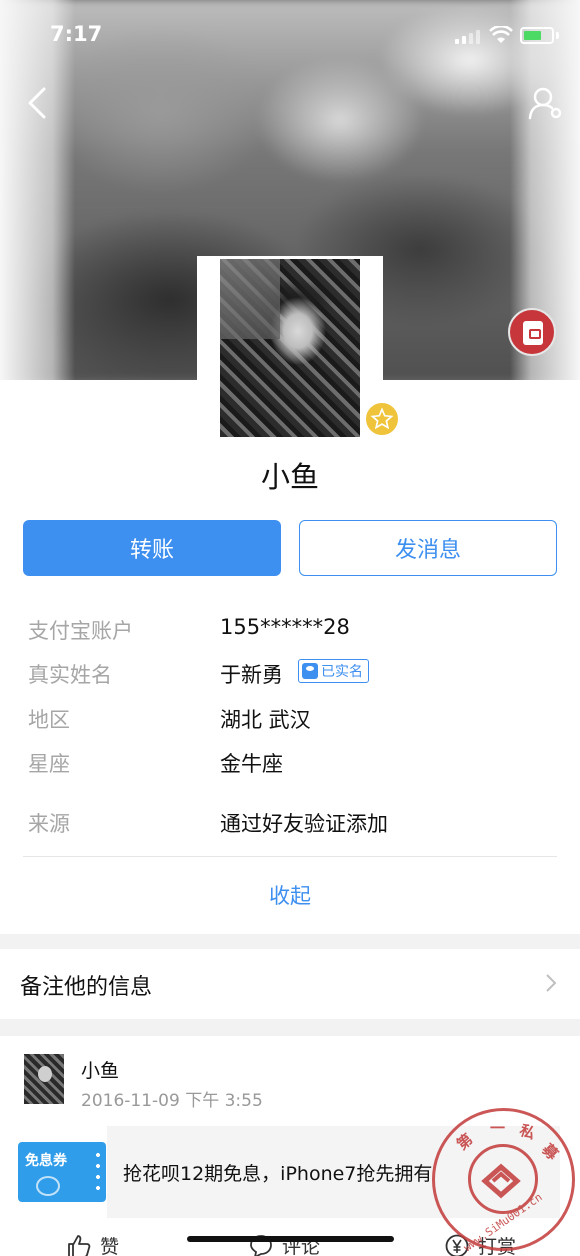 This screenshot has width=580, height=1256. What do you see at coordinates (498, 1128) in the screenshot?
I see `watermark-char: 一` at bounding box center [498, 1128].